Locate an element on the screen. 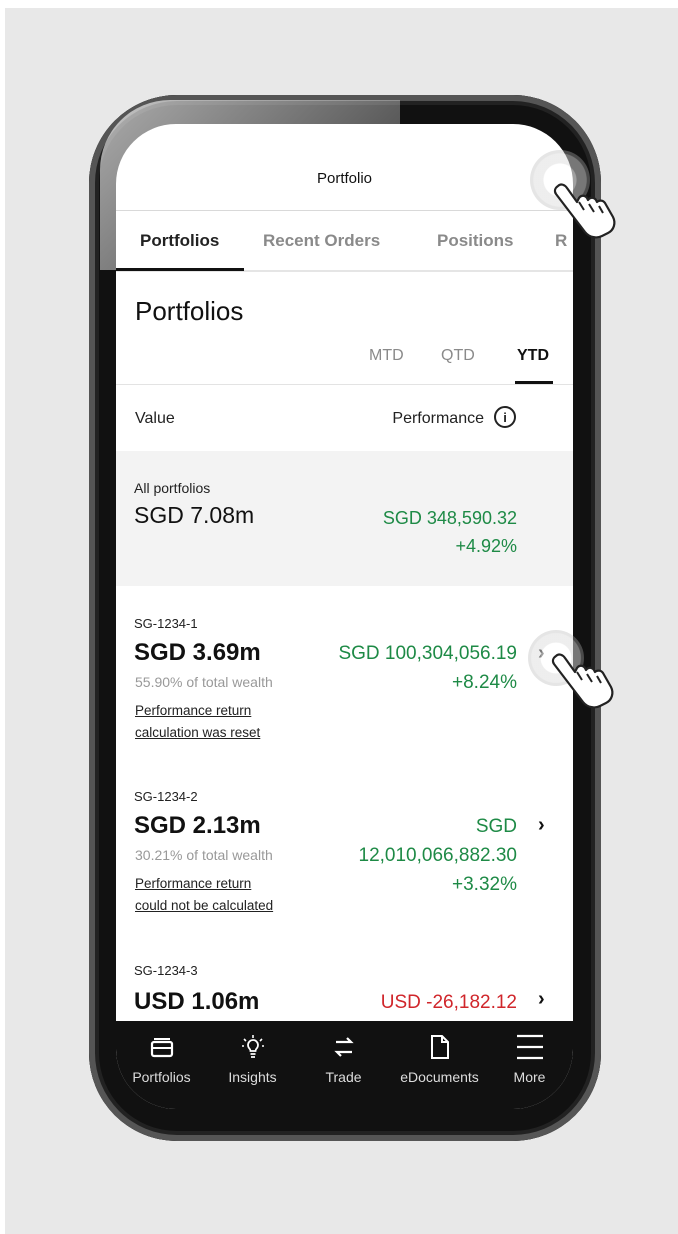 This screenshot has width=678, height=1234. swap-icon is located at coordinates (343, 1047).